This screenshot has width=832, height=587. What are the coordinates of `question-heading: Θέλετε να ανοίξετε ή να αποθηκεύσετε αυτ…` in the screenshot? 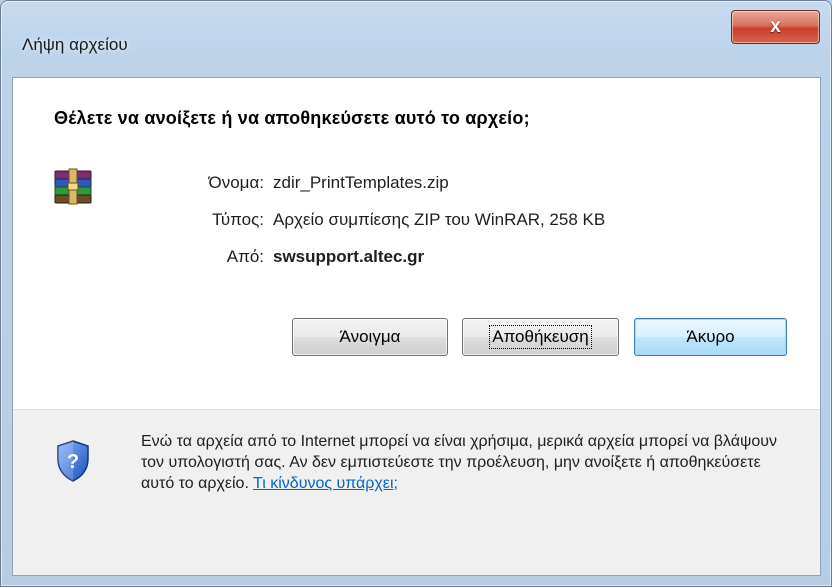 It's located at (292, 118).